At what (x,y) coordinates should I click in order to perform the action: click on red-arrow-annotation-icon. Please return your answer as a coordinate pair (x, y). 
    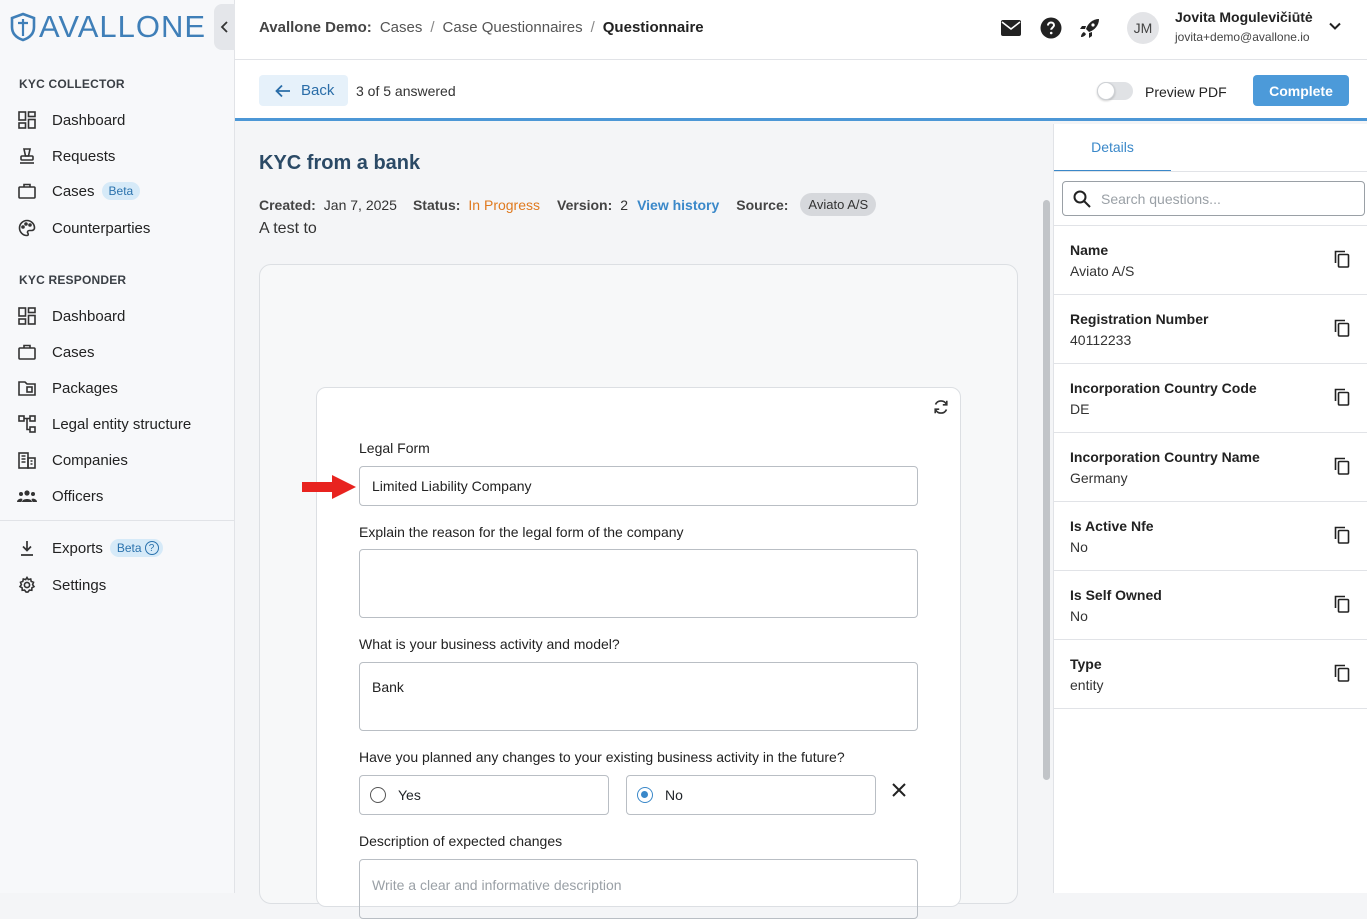
    Looking at the image, I should click on (329, 487).